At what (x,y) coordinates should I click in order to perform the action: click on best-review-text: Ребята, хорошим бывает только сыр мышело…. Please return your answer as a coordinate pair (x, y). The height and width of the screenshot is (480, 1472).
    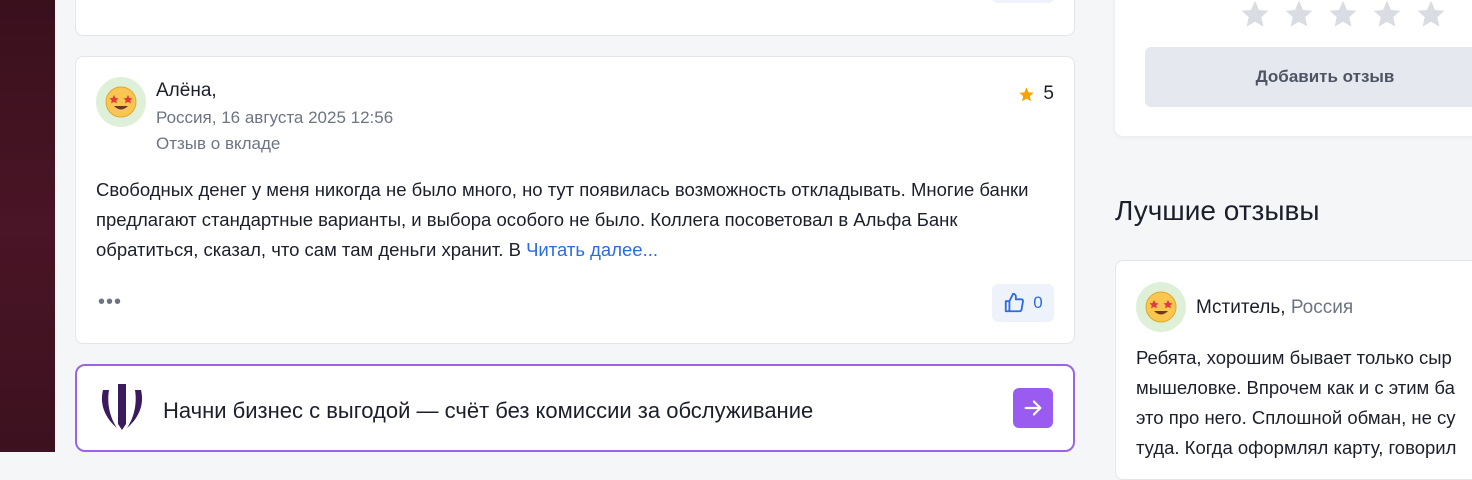
    Looking at the image, I should click on (1304, 403).